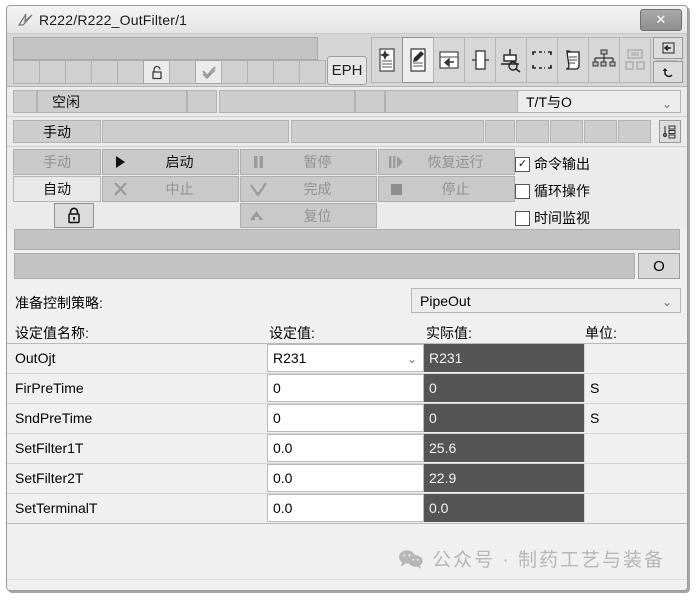  Describe the element at coordinates (573, 60) in the screenshot. I see `report-scroll-icon` at that location.